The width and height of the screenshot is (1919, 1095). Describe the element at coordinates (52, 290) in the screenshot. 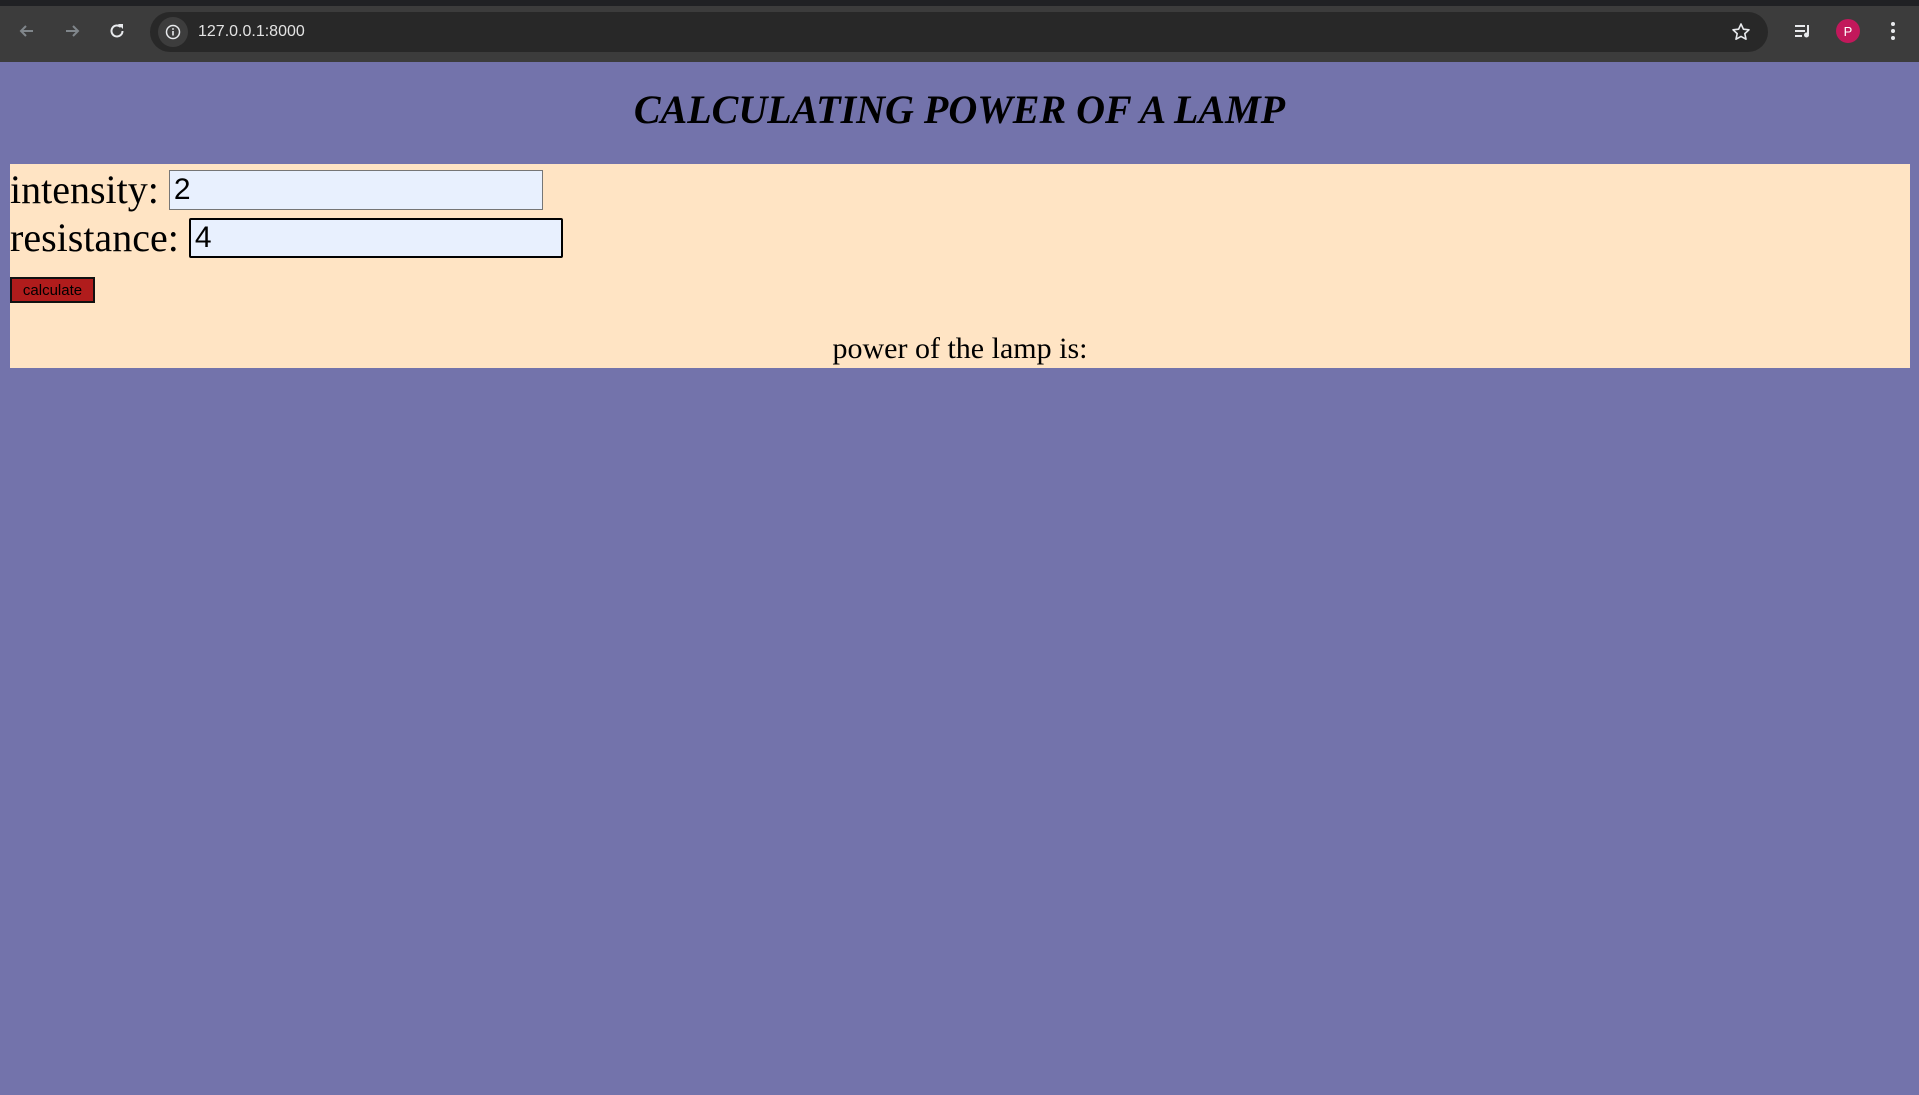

I see `calculate-button: calculate` at that location.